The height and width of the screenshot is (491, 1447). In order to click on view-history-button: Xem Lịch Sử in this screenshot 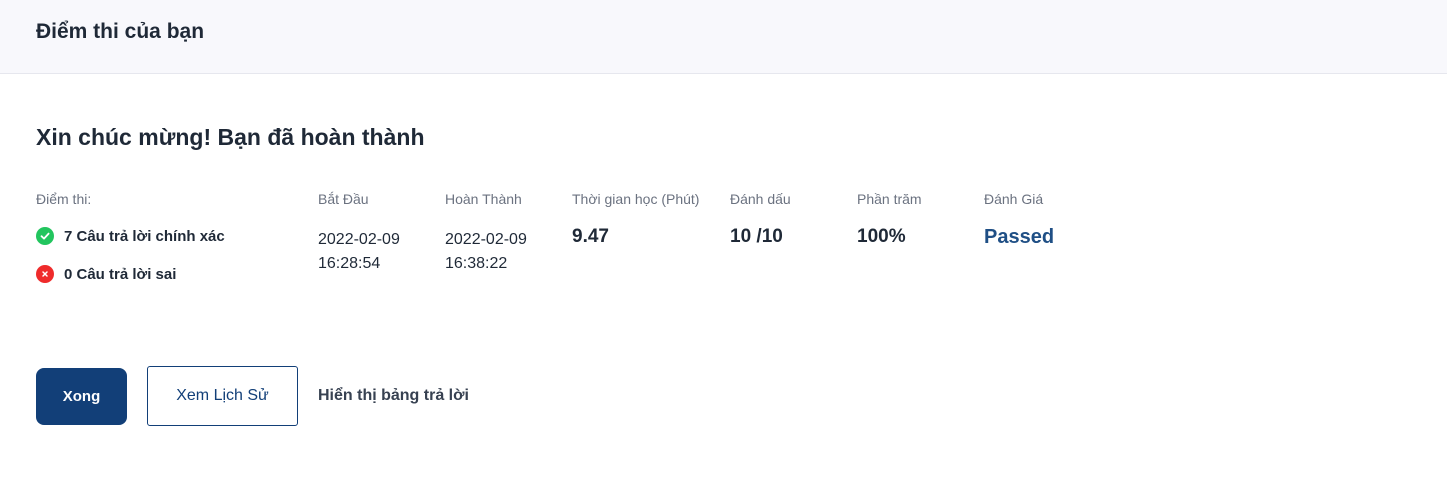, I will do `click(222, 396)`.